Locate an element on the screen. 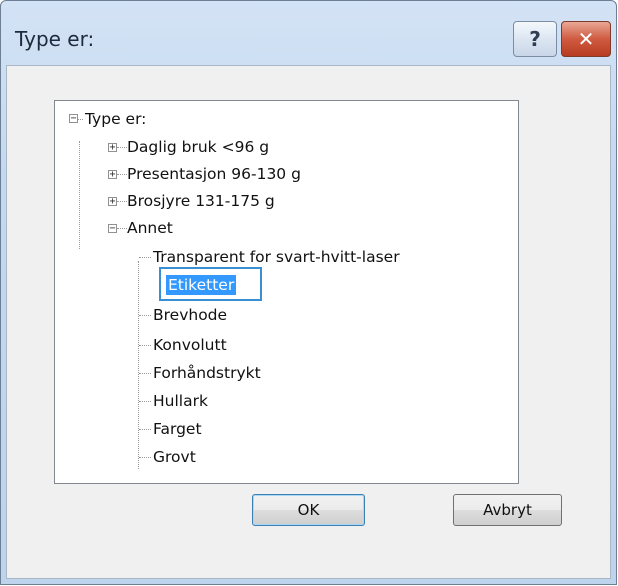  ok-button: OK is located at coordinates (308, 510).